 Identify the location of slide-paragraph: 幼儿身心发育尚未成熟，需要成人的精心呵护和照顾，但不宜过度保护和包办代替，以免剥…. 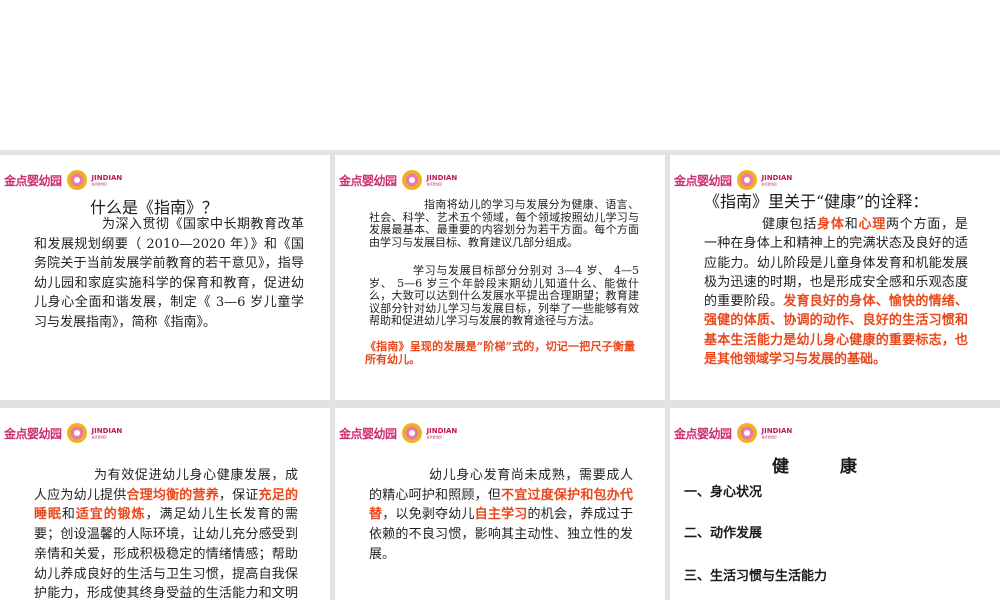
(501, 515).